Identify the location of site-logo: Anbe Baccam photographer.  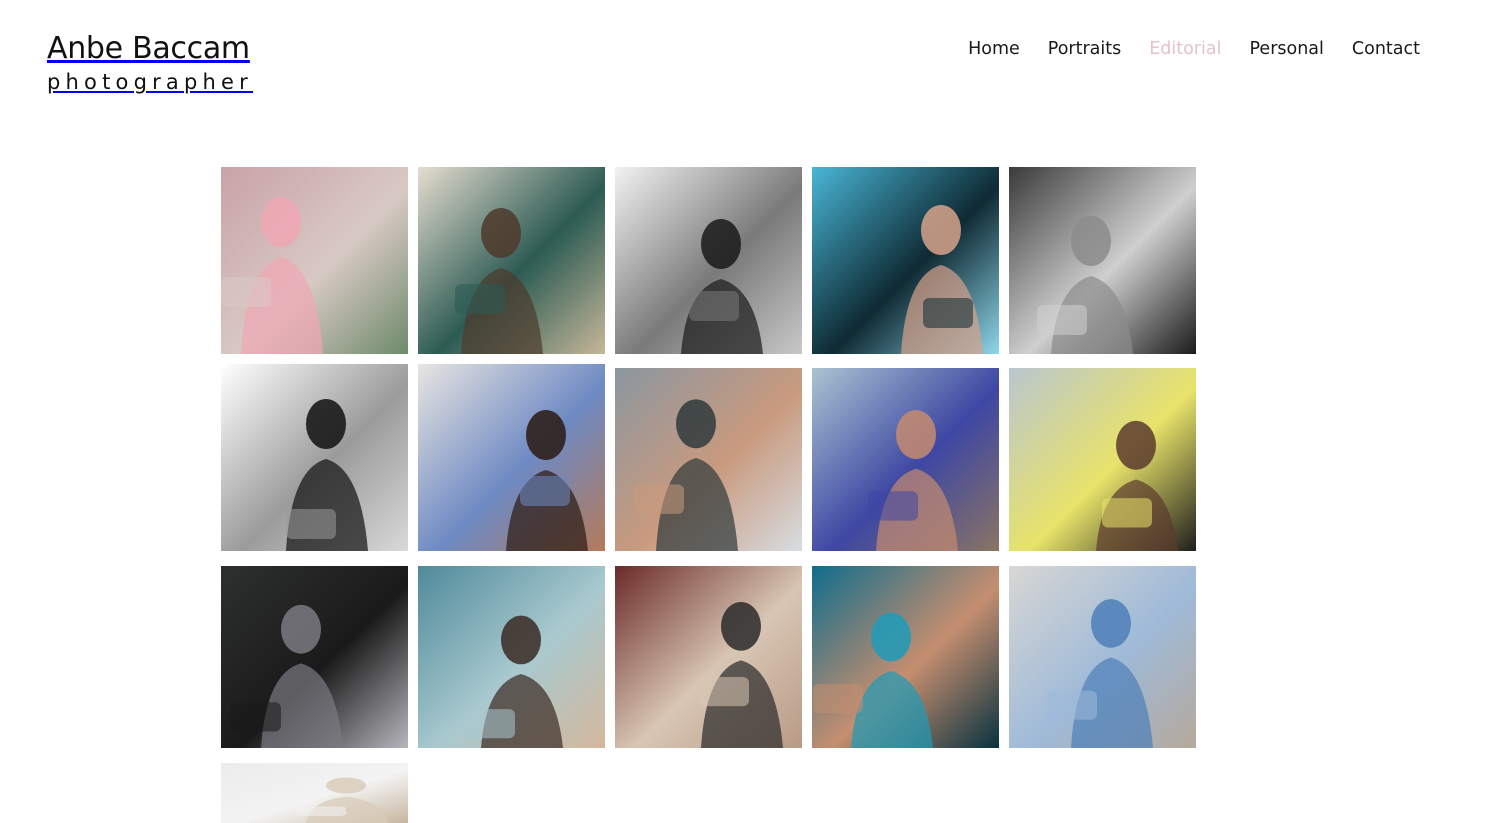
(150, 63).